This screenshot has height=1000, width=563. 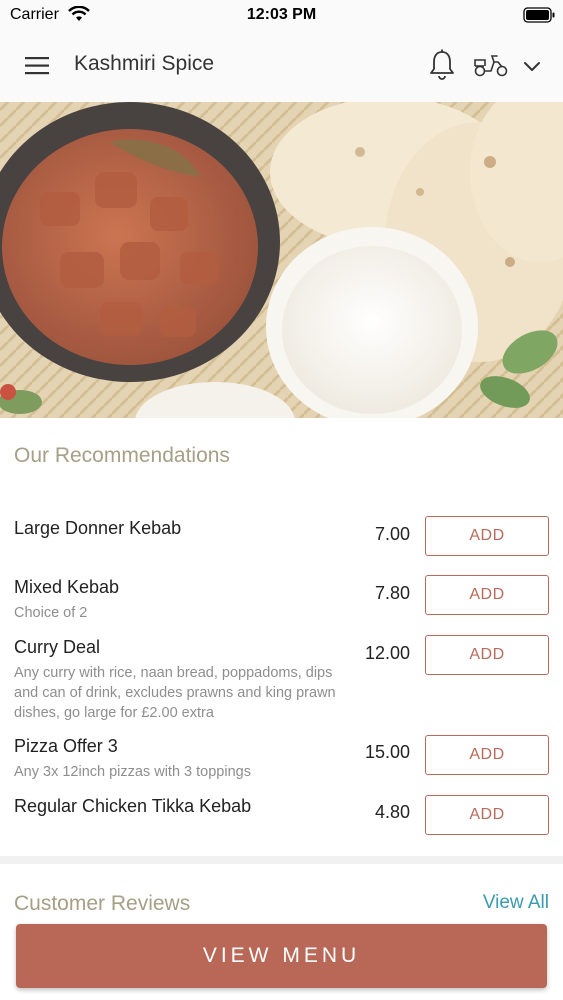 I want to click on hamburger-menu-icon, so click(x=37, y=66).